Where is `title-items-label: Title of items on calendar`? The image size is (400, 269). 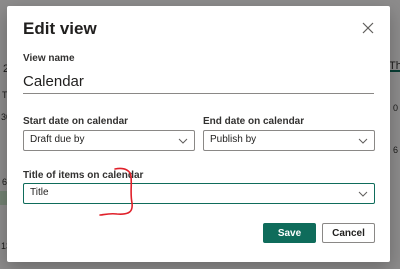
title-items-label: Title of items on calendar is located at coordinates (83, 175).